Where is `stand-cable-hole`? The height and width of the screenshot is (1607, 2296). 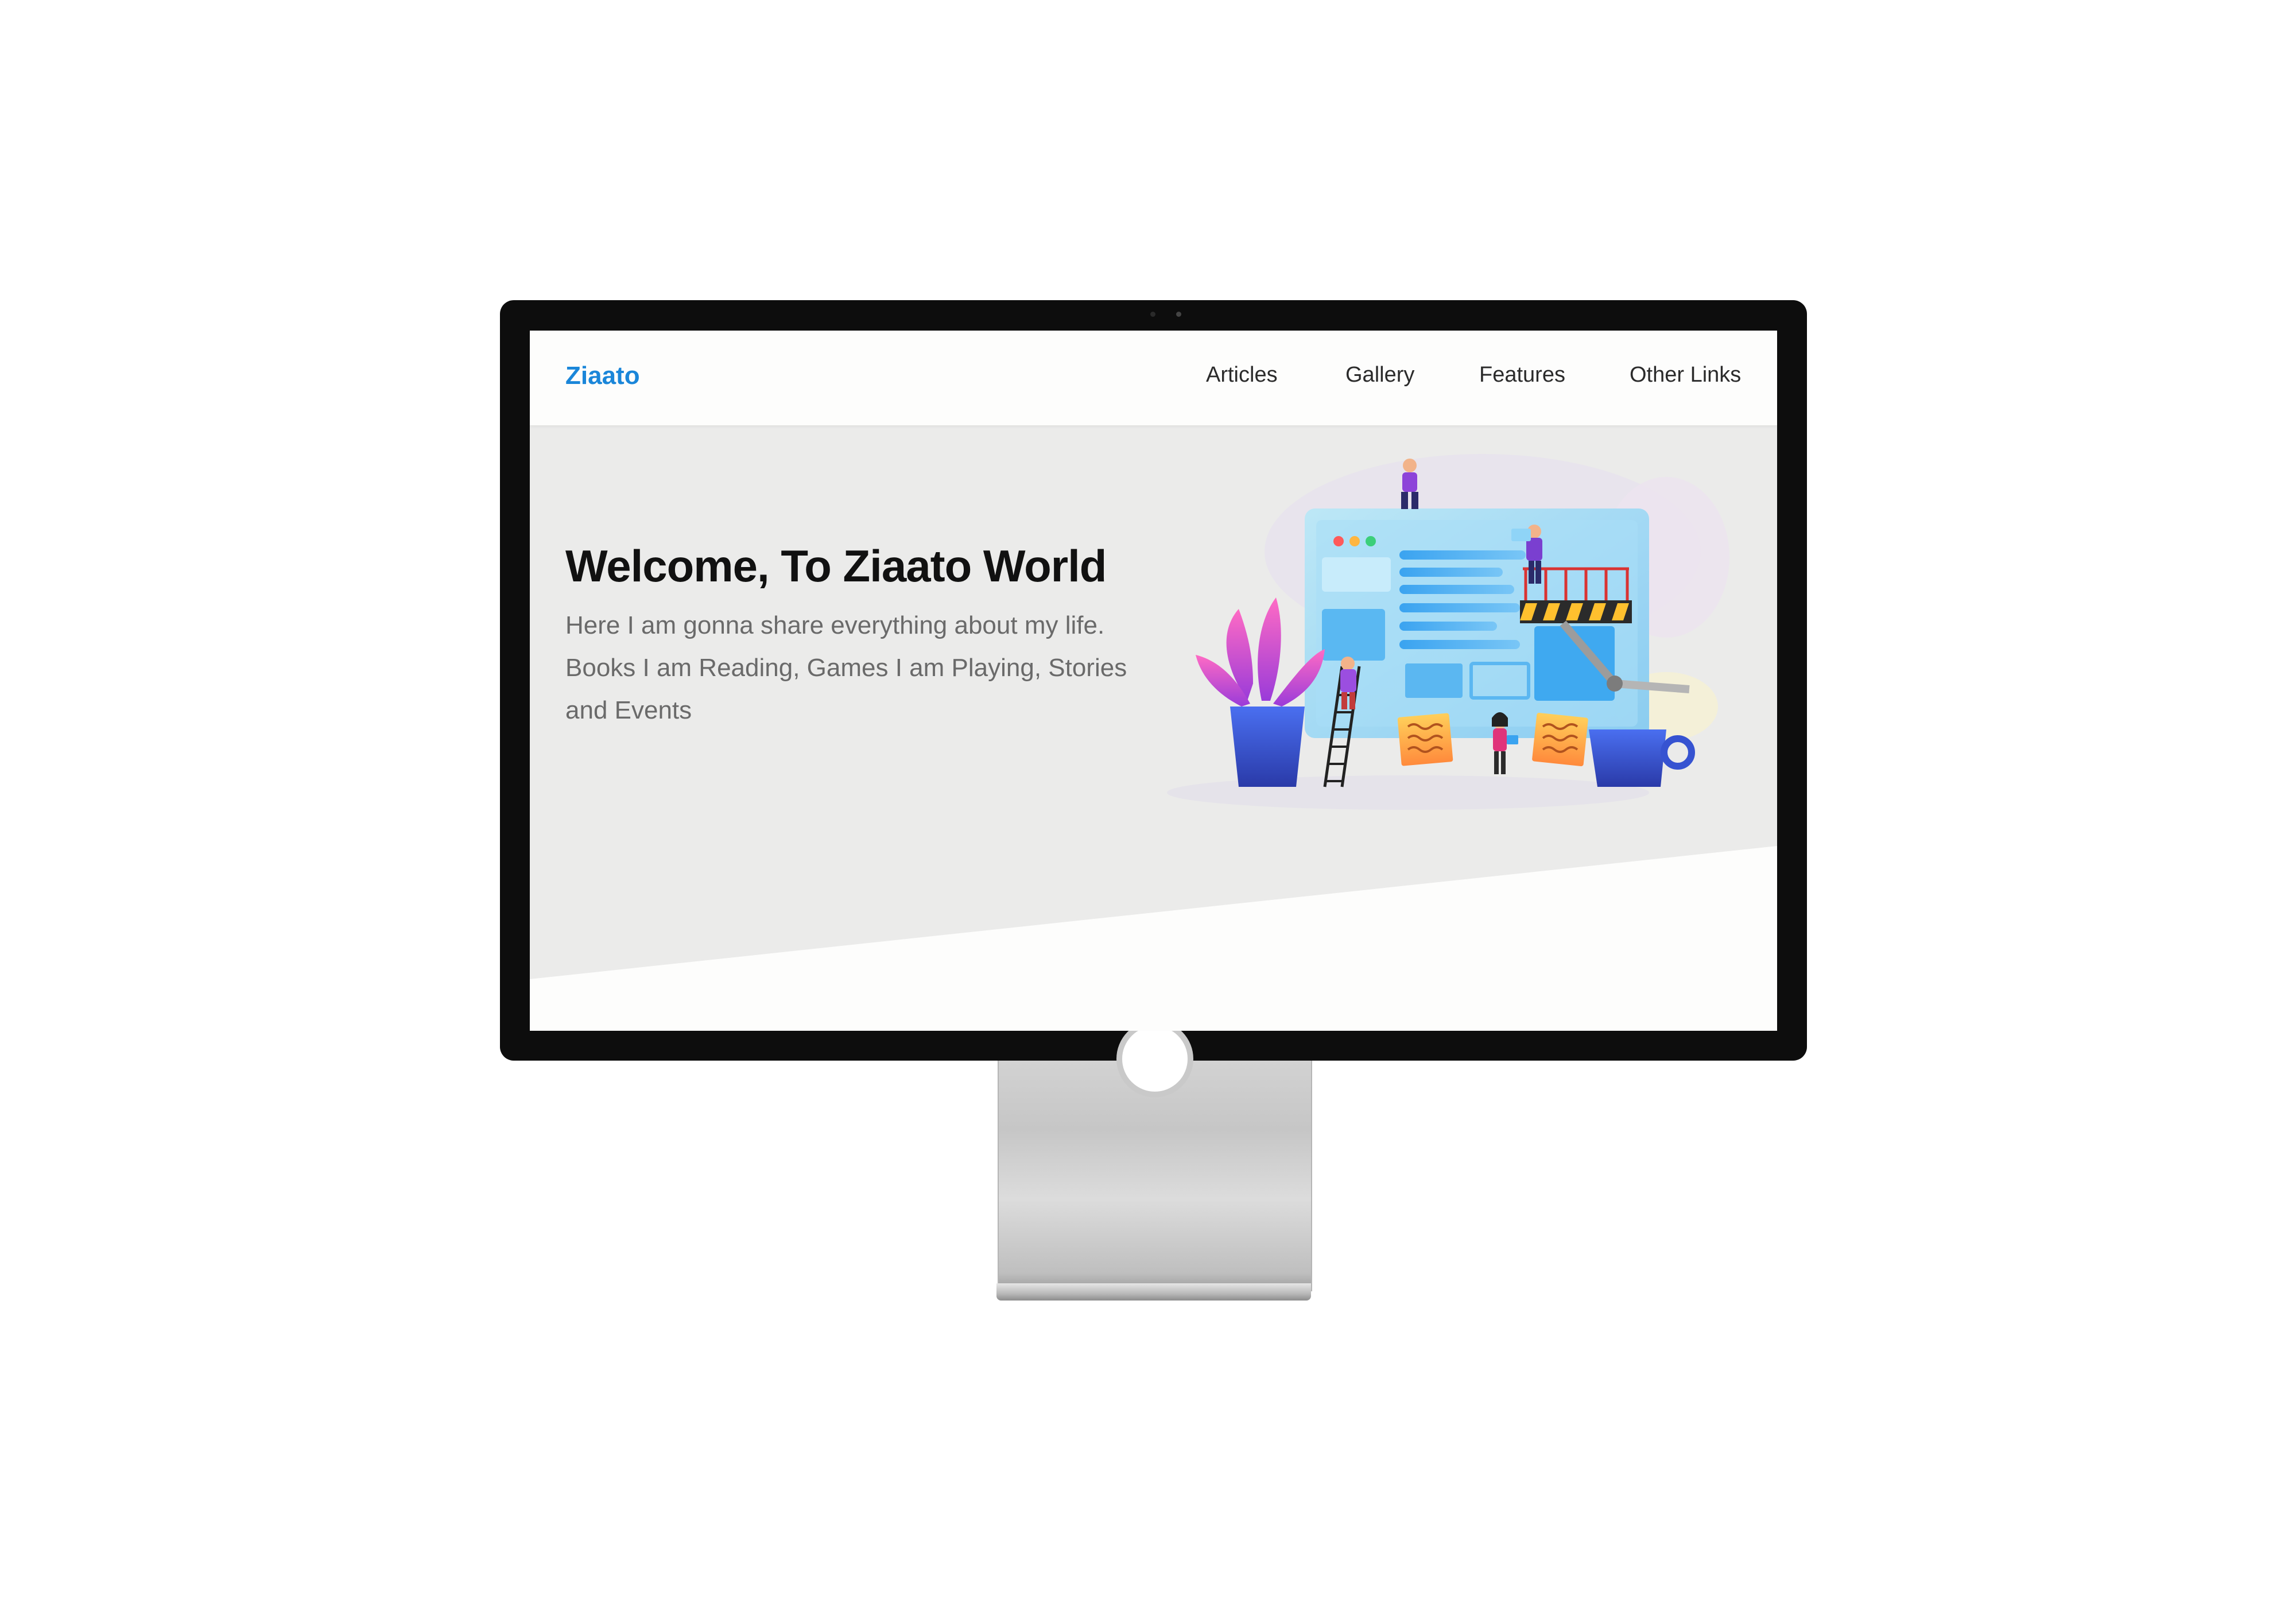
stand-cable-hole is located at coordinates (1154, 1058).